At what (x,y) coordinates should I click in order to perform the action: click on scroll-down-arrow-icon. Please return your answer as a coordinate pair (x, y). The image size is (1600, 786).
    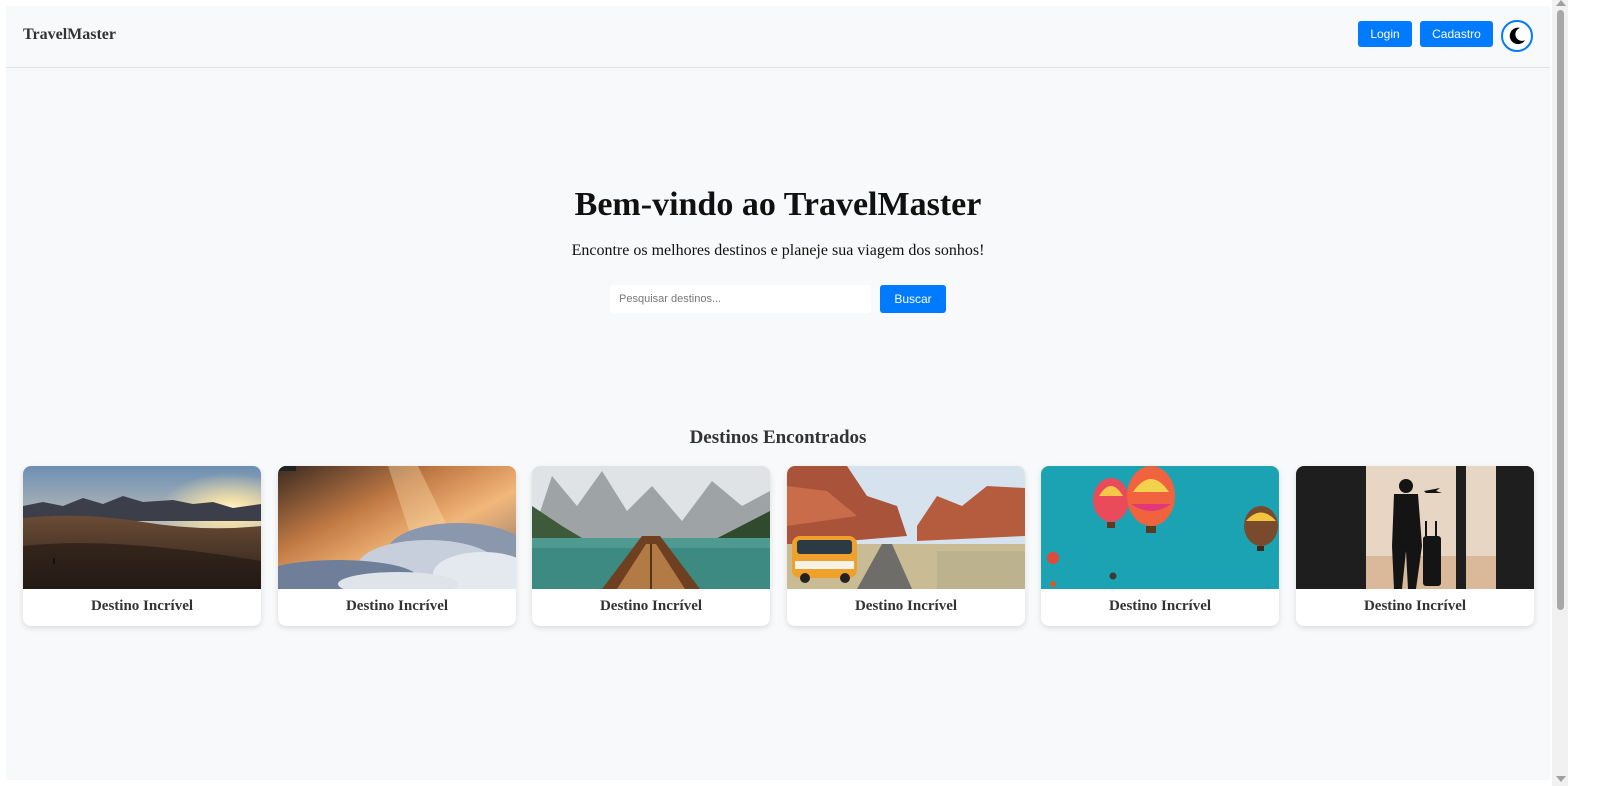
    Looking at the image, I should click on (1561, 779).